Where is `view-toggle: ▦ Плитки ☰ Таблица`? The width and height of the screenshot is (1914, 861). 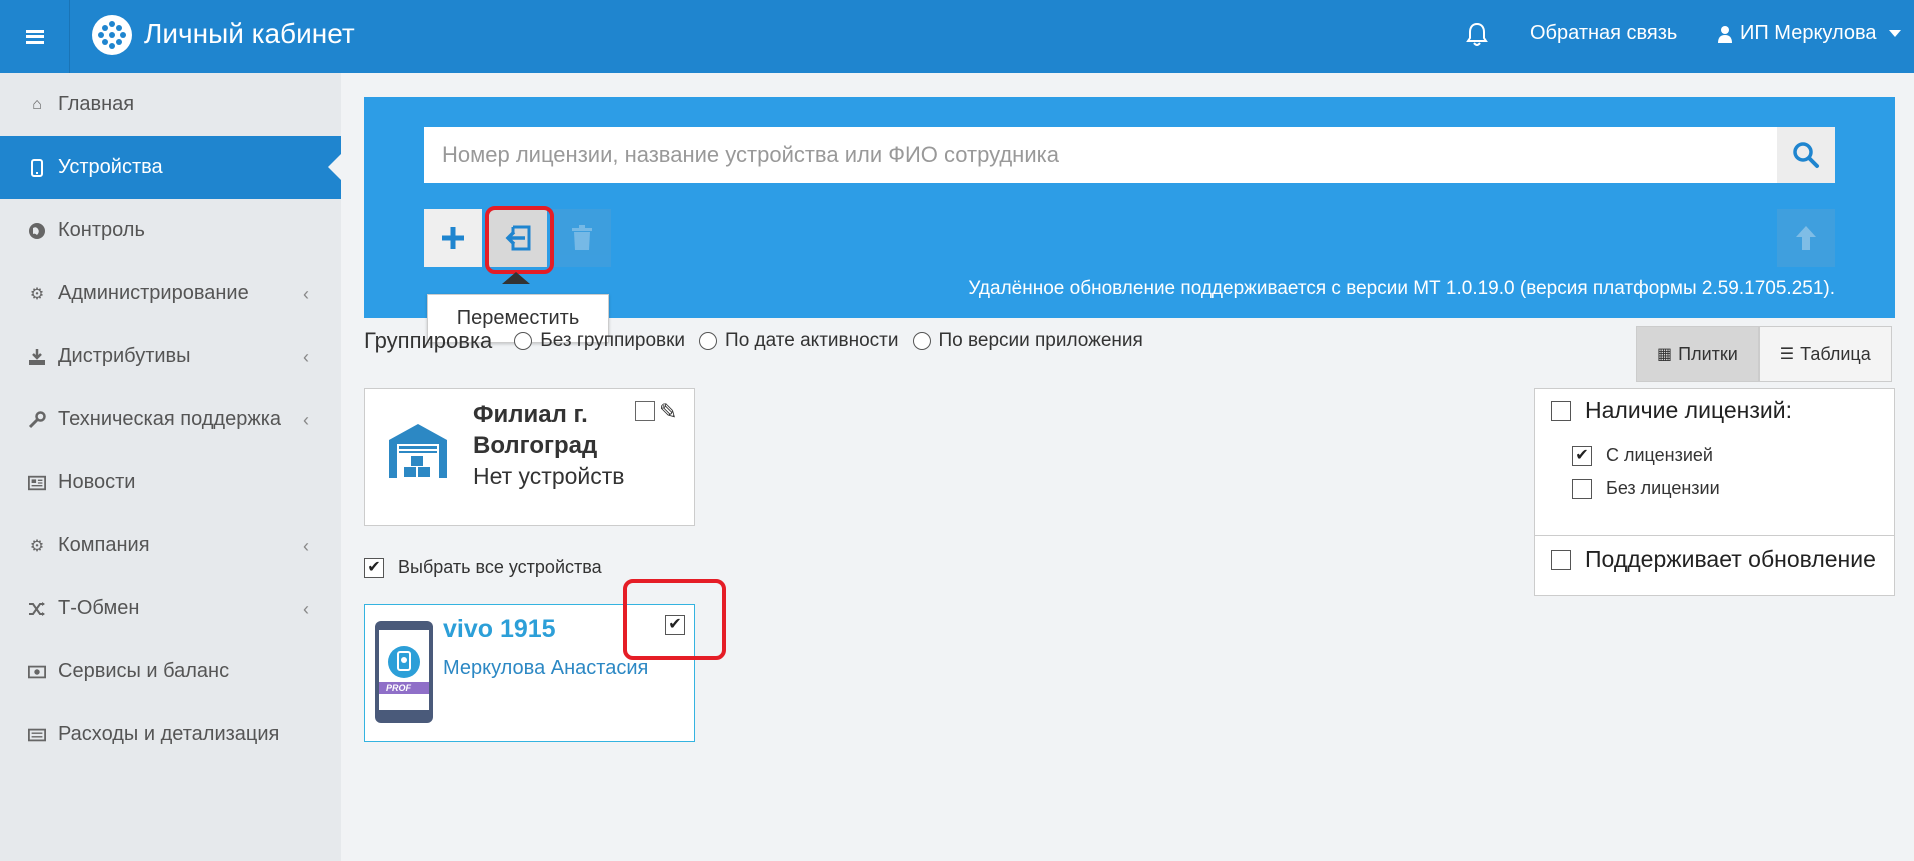 view-toggle: ▦ Плитки ☰ Таблица is located at coordinates (1764, 354).